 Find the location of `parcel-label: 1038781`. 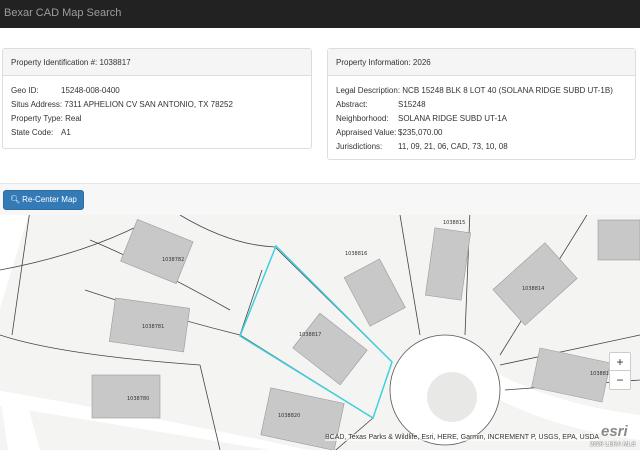

parcel-label: 1038781 is located at coordinates (153, 327).